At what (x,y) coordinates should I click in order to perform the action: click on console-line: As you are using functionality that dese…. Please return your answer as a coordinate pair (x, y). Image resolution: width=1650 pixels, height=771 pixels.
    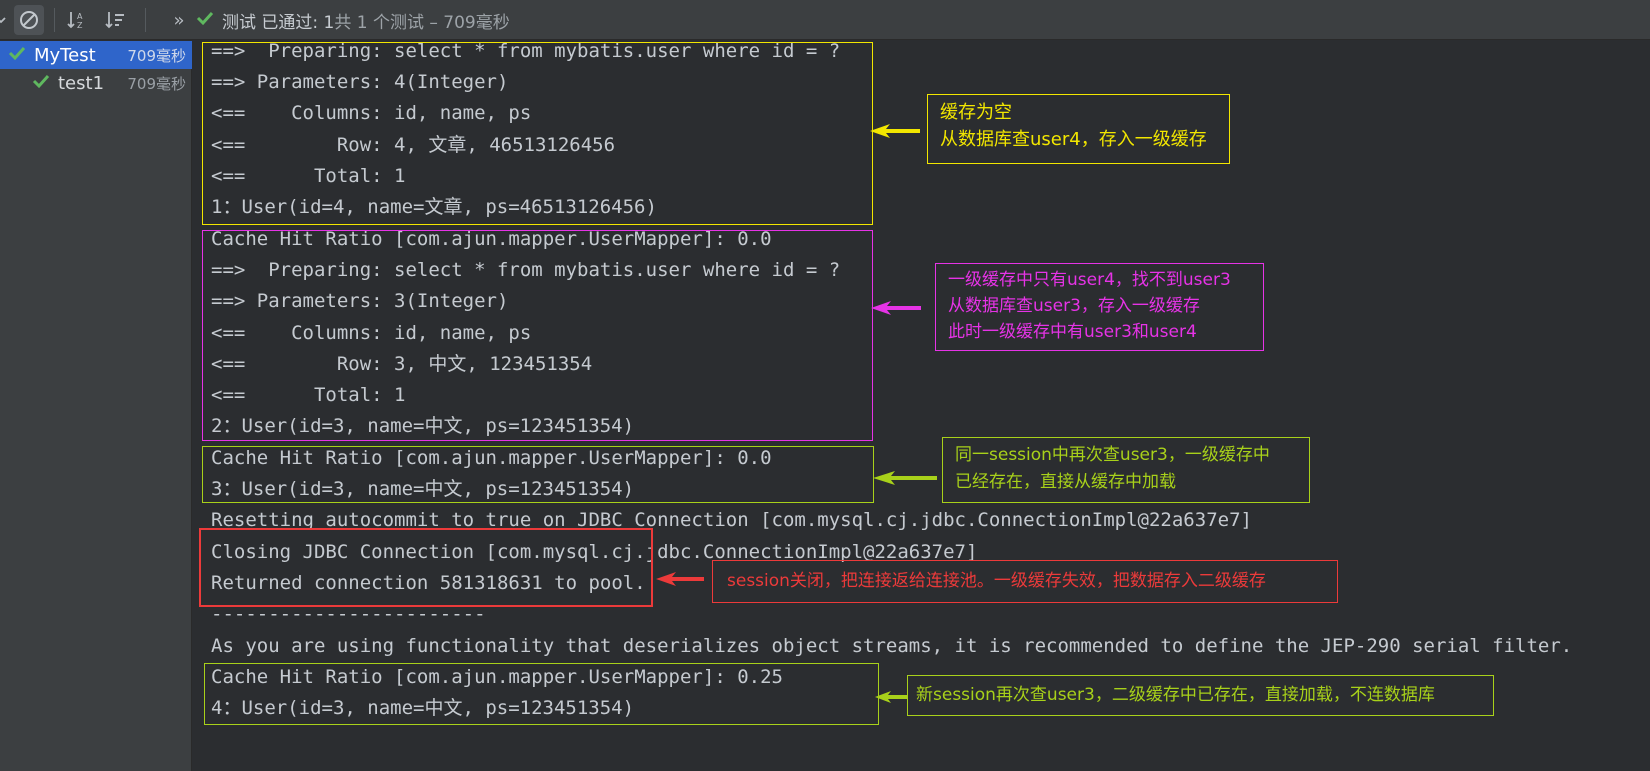
    Looking at the image, I should click on (892, 646).